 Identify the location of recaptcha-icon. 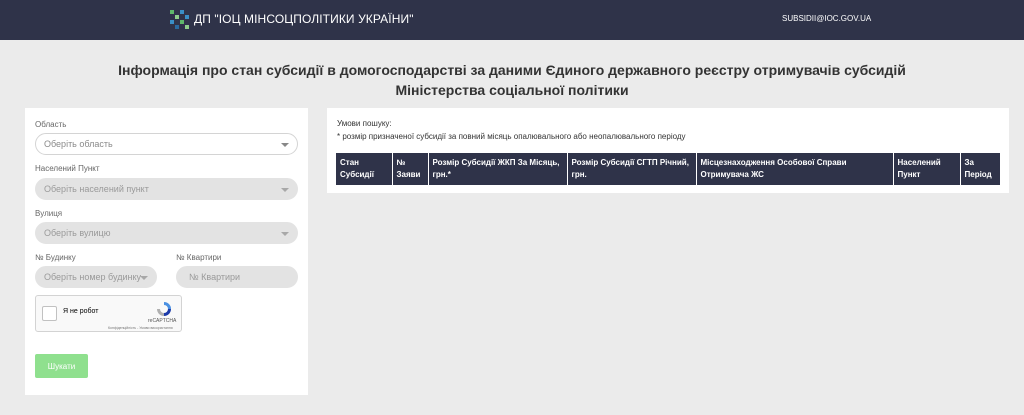
(164, 309).